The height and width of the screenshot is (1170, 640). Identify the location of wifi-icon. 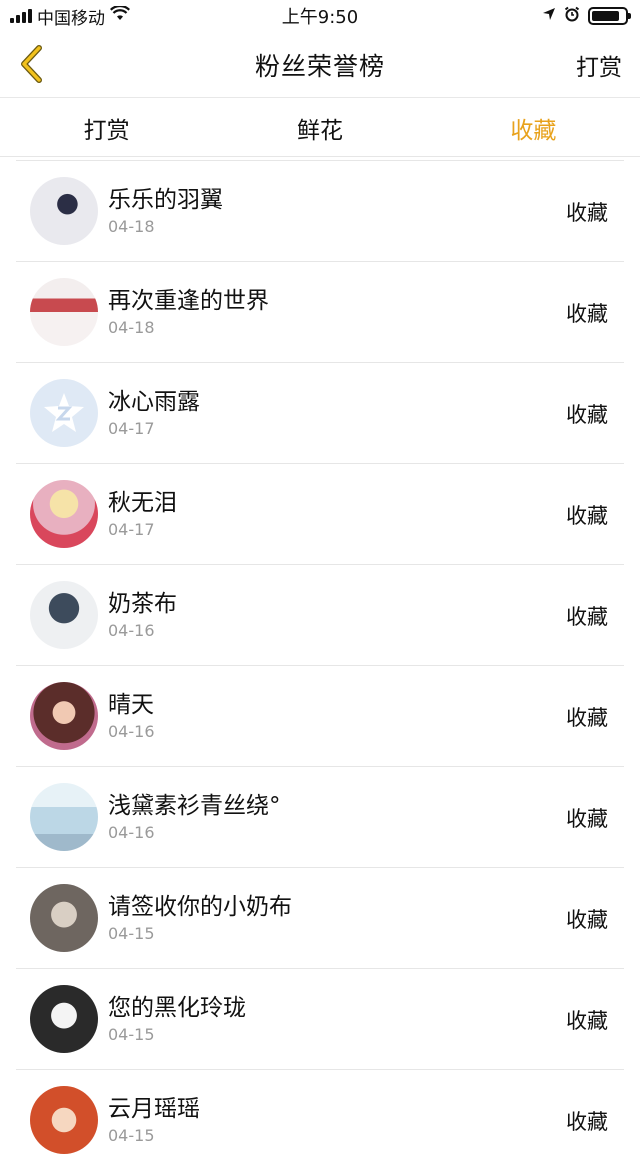
(120, 15).